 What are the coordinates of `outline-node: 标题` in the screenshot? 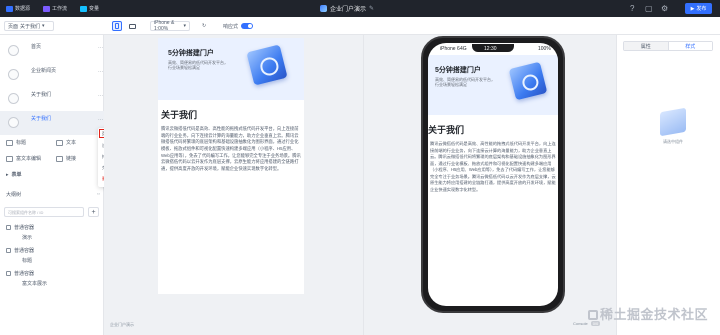 It's located at (27, 260).